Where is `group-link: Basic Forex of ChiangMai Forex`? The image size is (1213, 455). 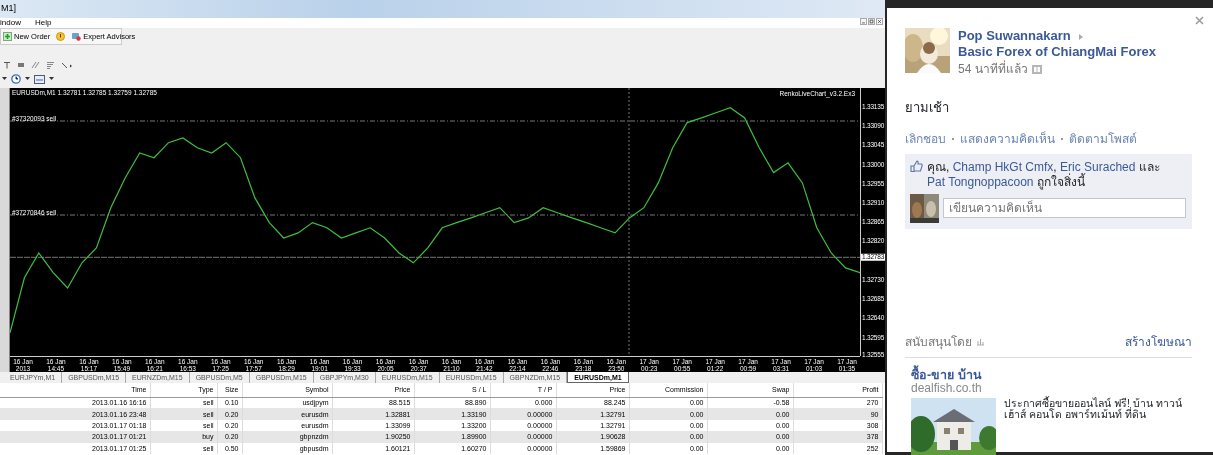
group-link: Basic Forex of ChiangMai Forex is located at coordinates (1057, 52).